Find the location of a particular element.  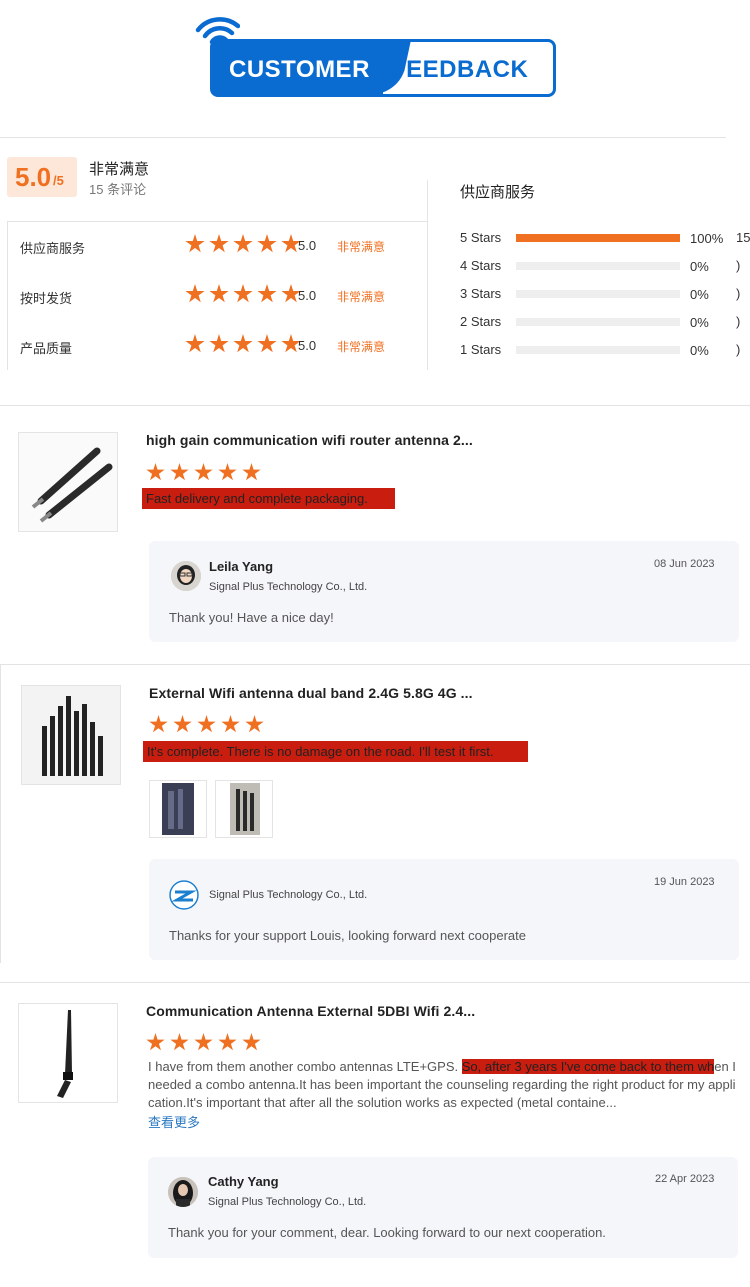

rating-row-label: 按时发货 is located at coordinates (46, 298).